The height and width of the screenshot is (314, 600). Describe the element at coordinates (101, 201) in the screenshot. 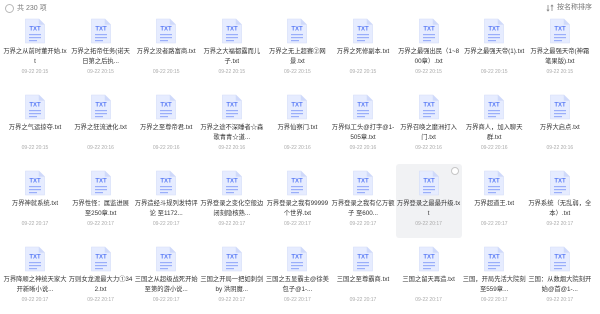

I see `file-item: TXT 万界性怪：属监进展 至250章.txt 09-22 20:17` at that location.